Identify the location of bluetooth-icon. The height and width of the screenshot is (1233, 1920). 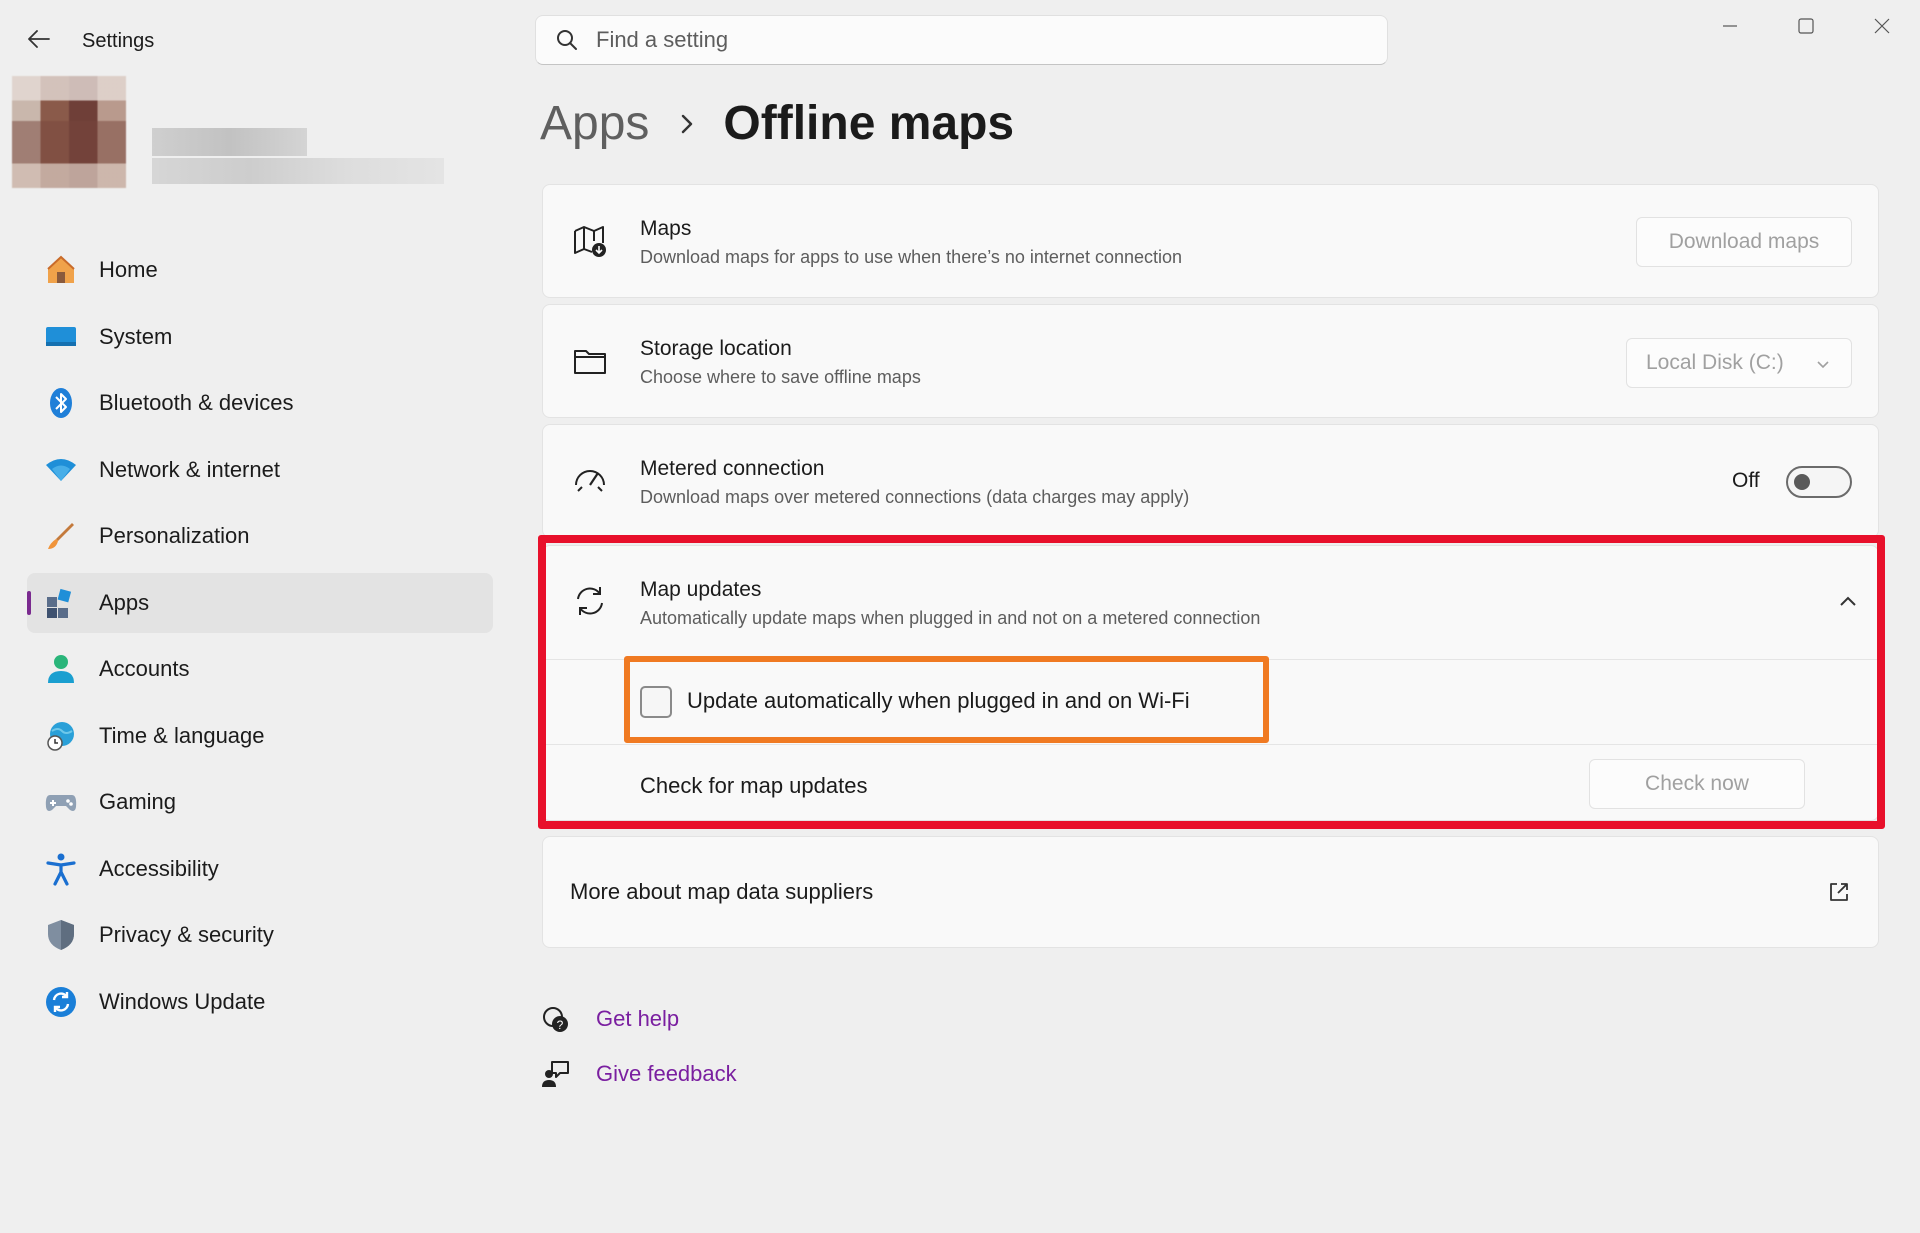
(61, 403).